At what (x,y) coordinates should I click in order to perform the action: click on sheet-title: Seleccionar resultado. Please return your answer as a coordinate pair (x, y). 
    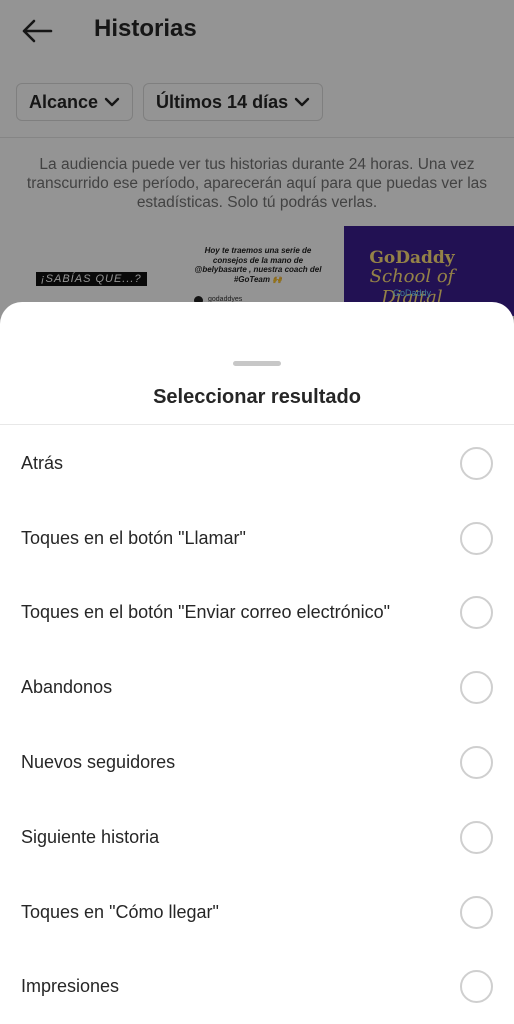
    Looking at the image, I should click on (257, 397).